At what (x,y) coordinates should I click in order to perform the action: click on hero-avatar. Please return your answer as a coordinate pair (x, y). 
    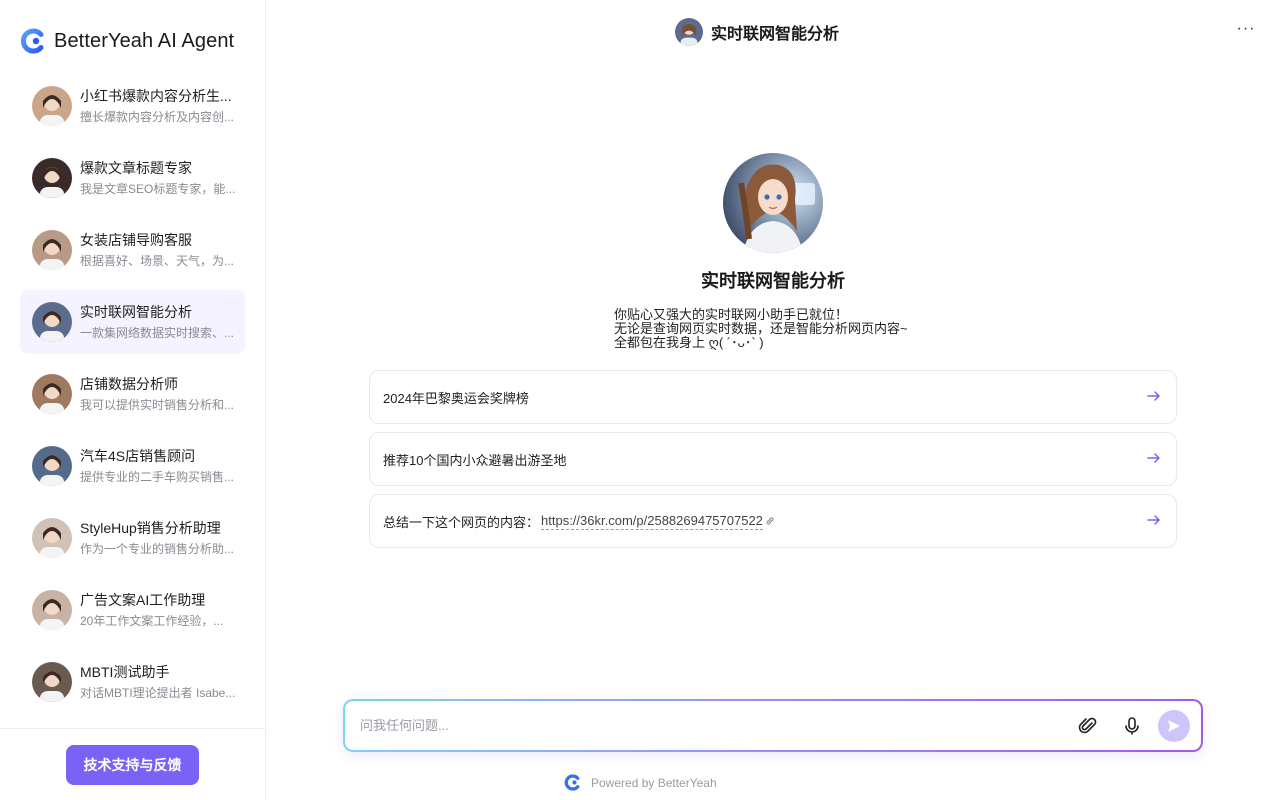
    Looking at the image, I should click on (773, 203).